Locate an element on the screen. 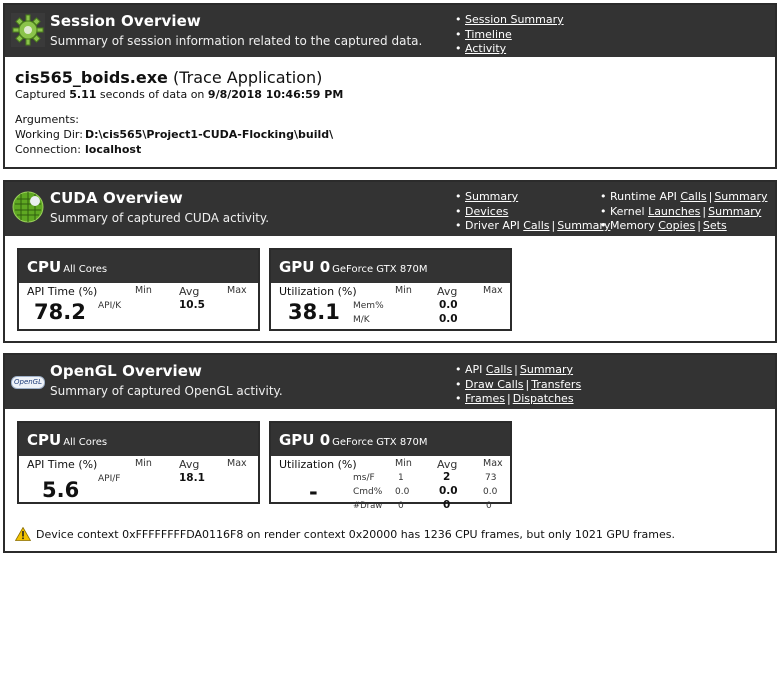 The width and height of the screenshot is (778, 676). opengl-gpu-avg-header: Avg is located at coordinates (447, 464).